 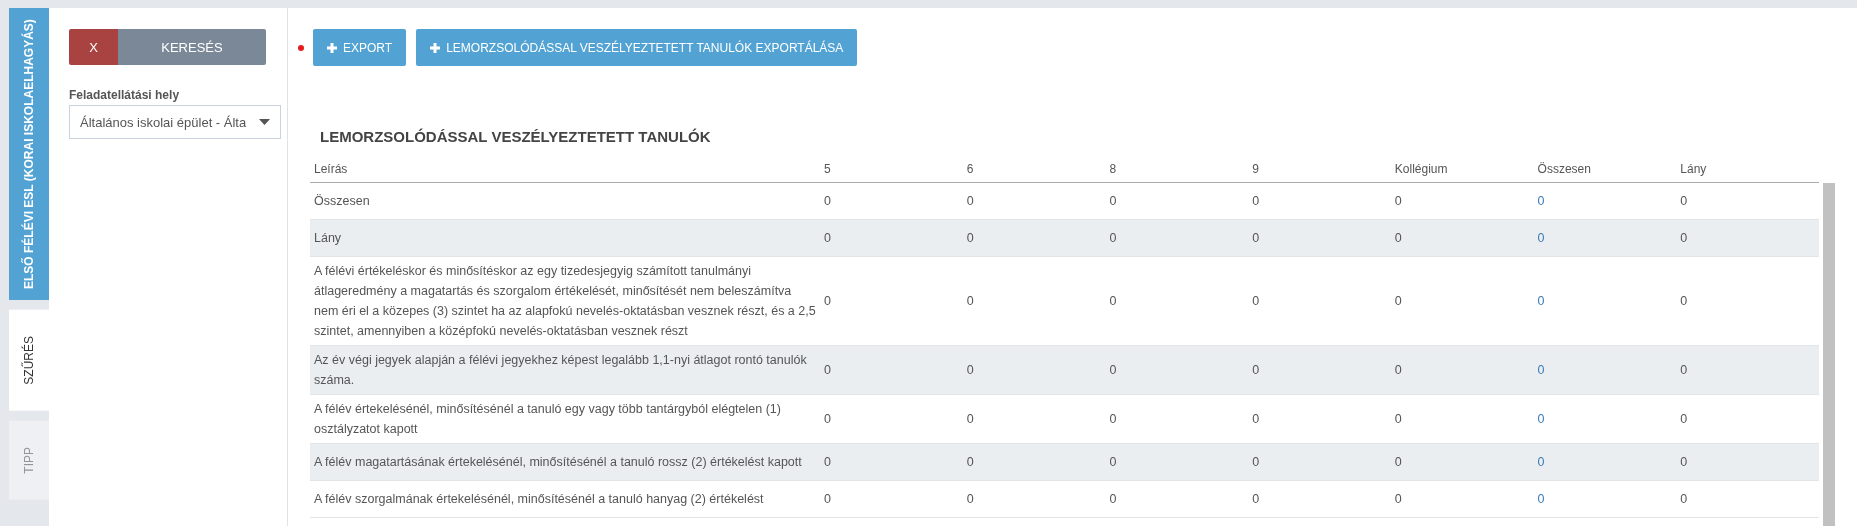 I want to click on table-cell-text: Lány, so click(x=328, y=238).